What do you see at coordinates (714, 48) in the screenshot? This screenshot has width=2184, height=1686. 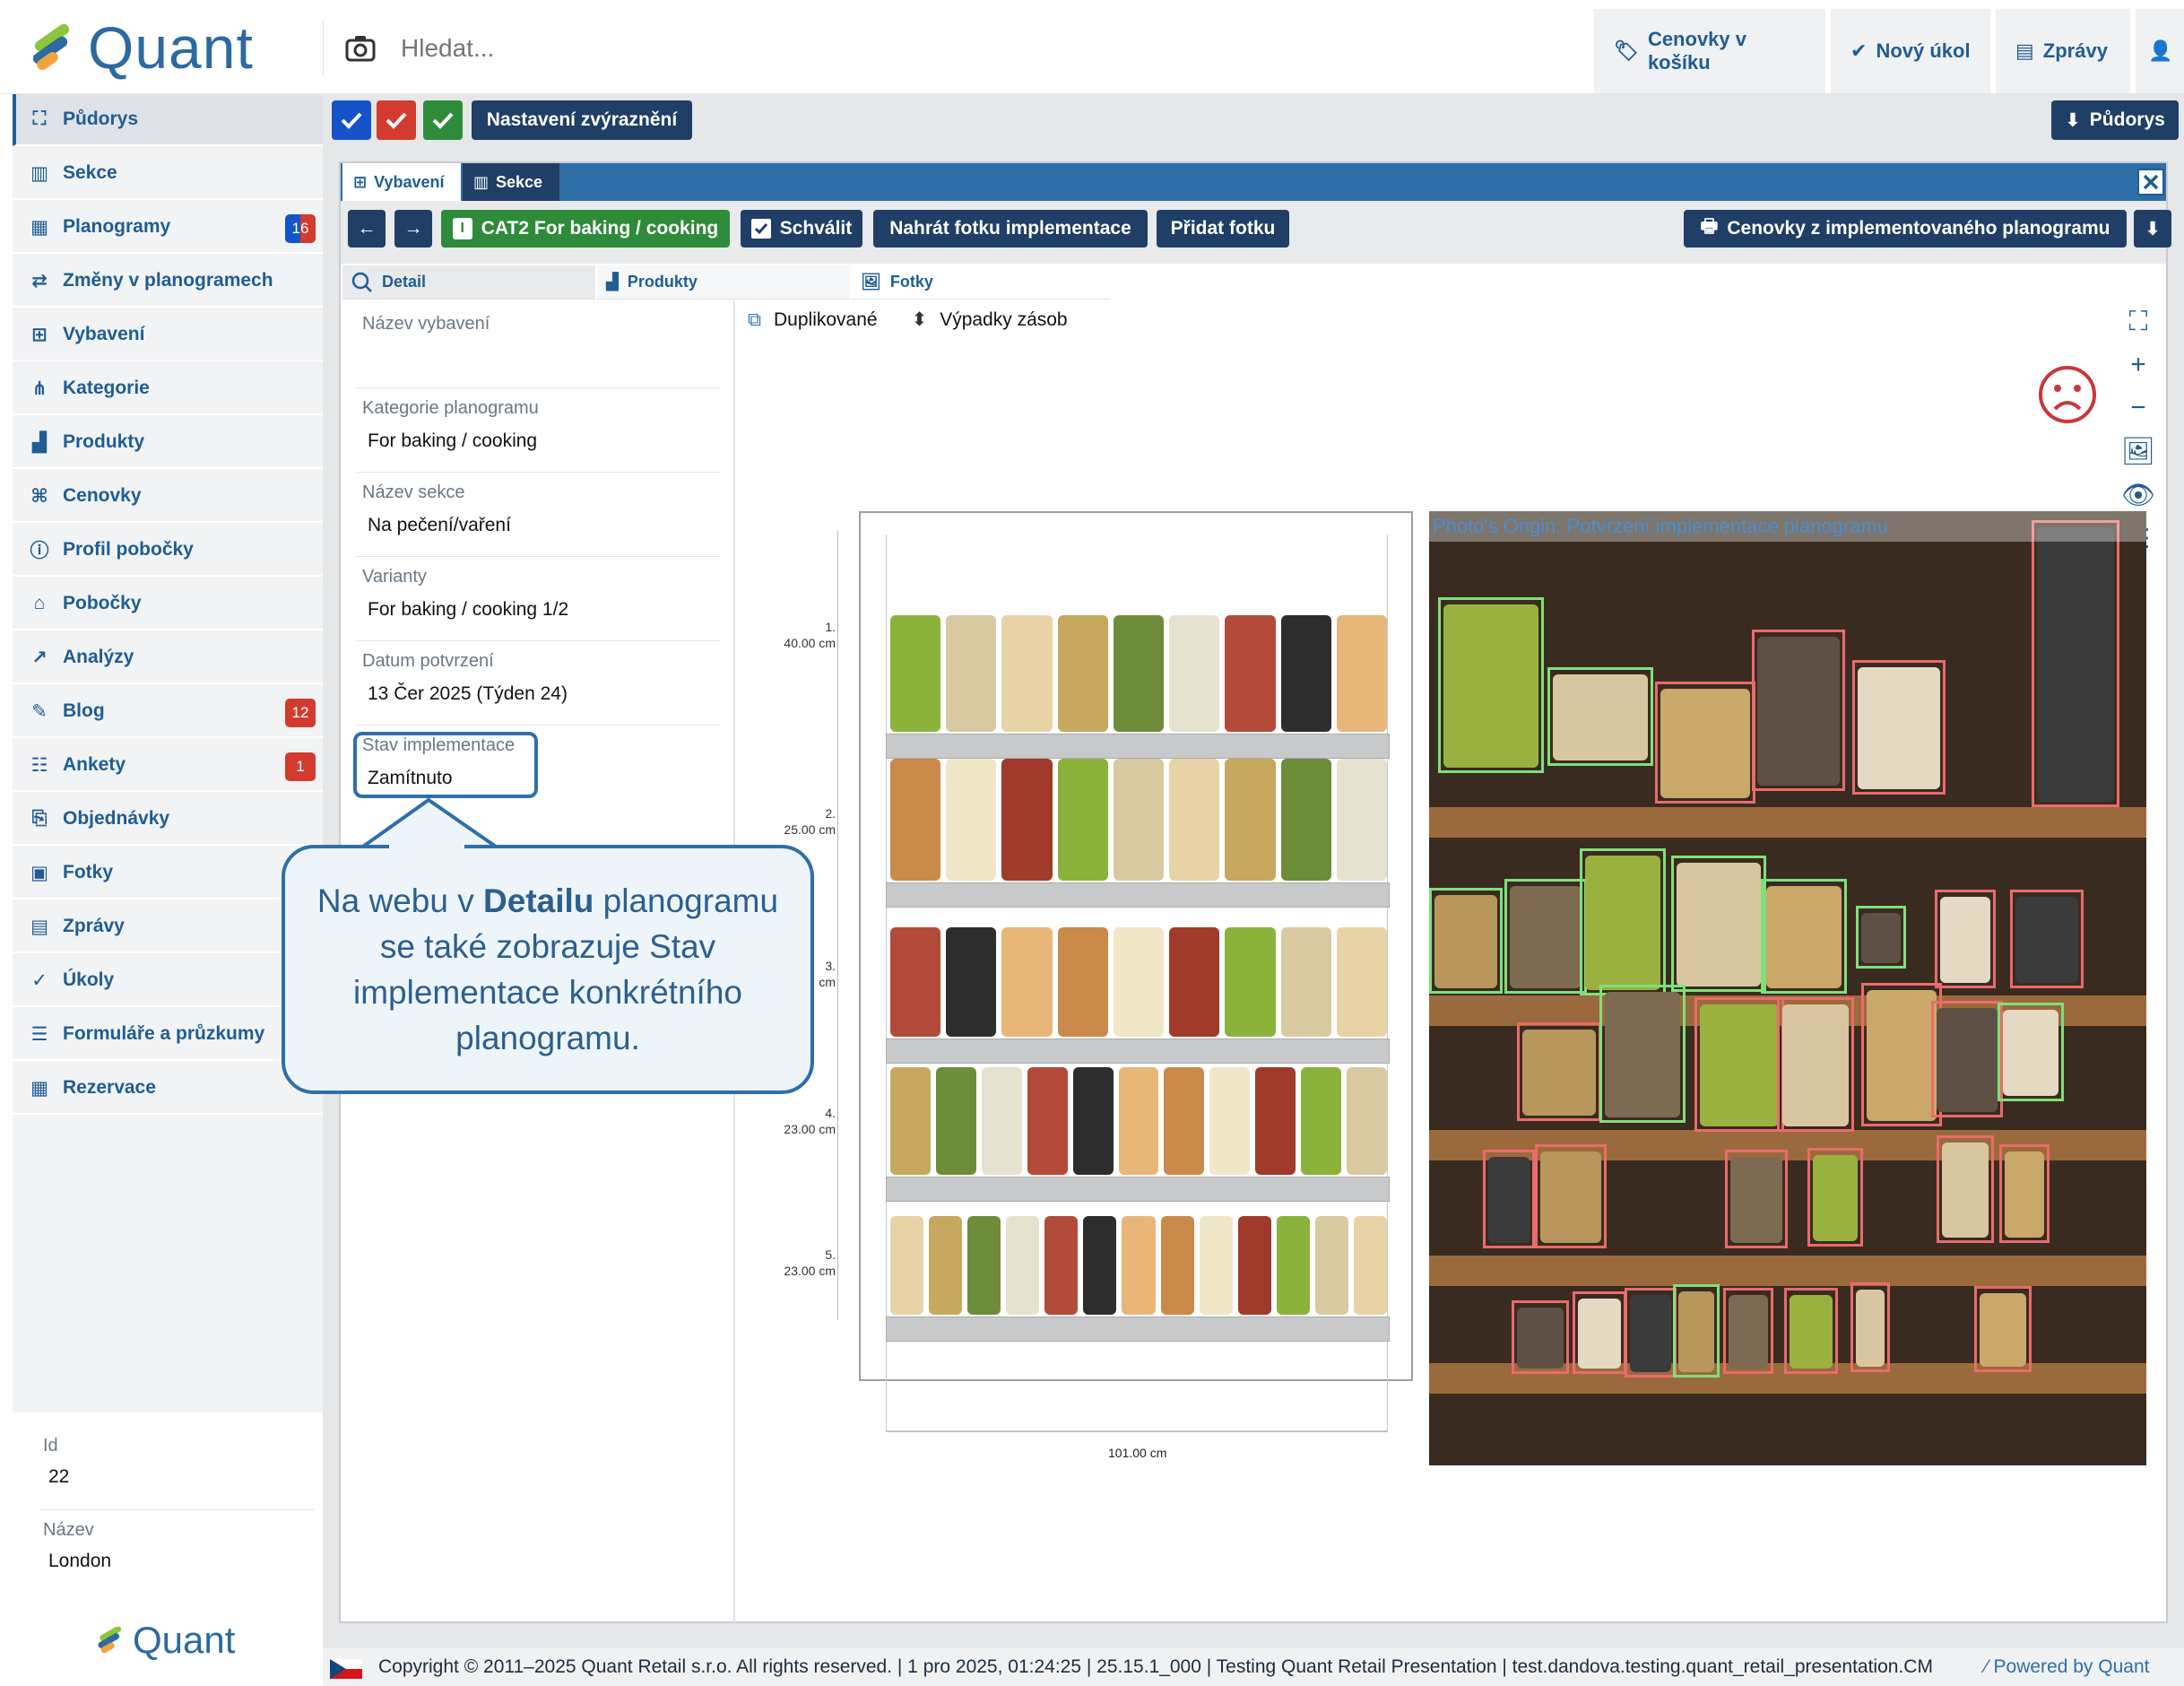 I see `search-input` at bounding box center [714, 48].